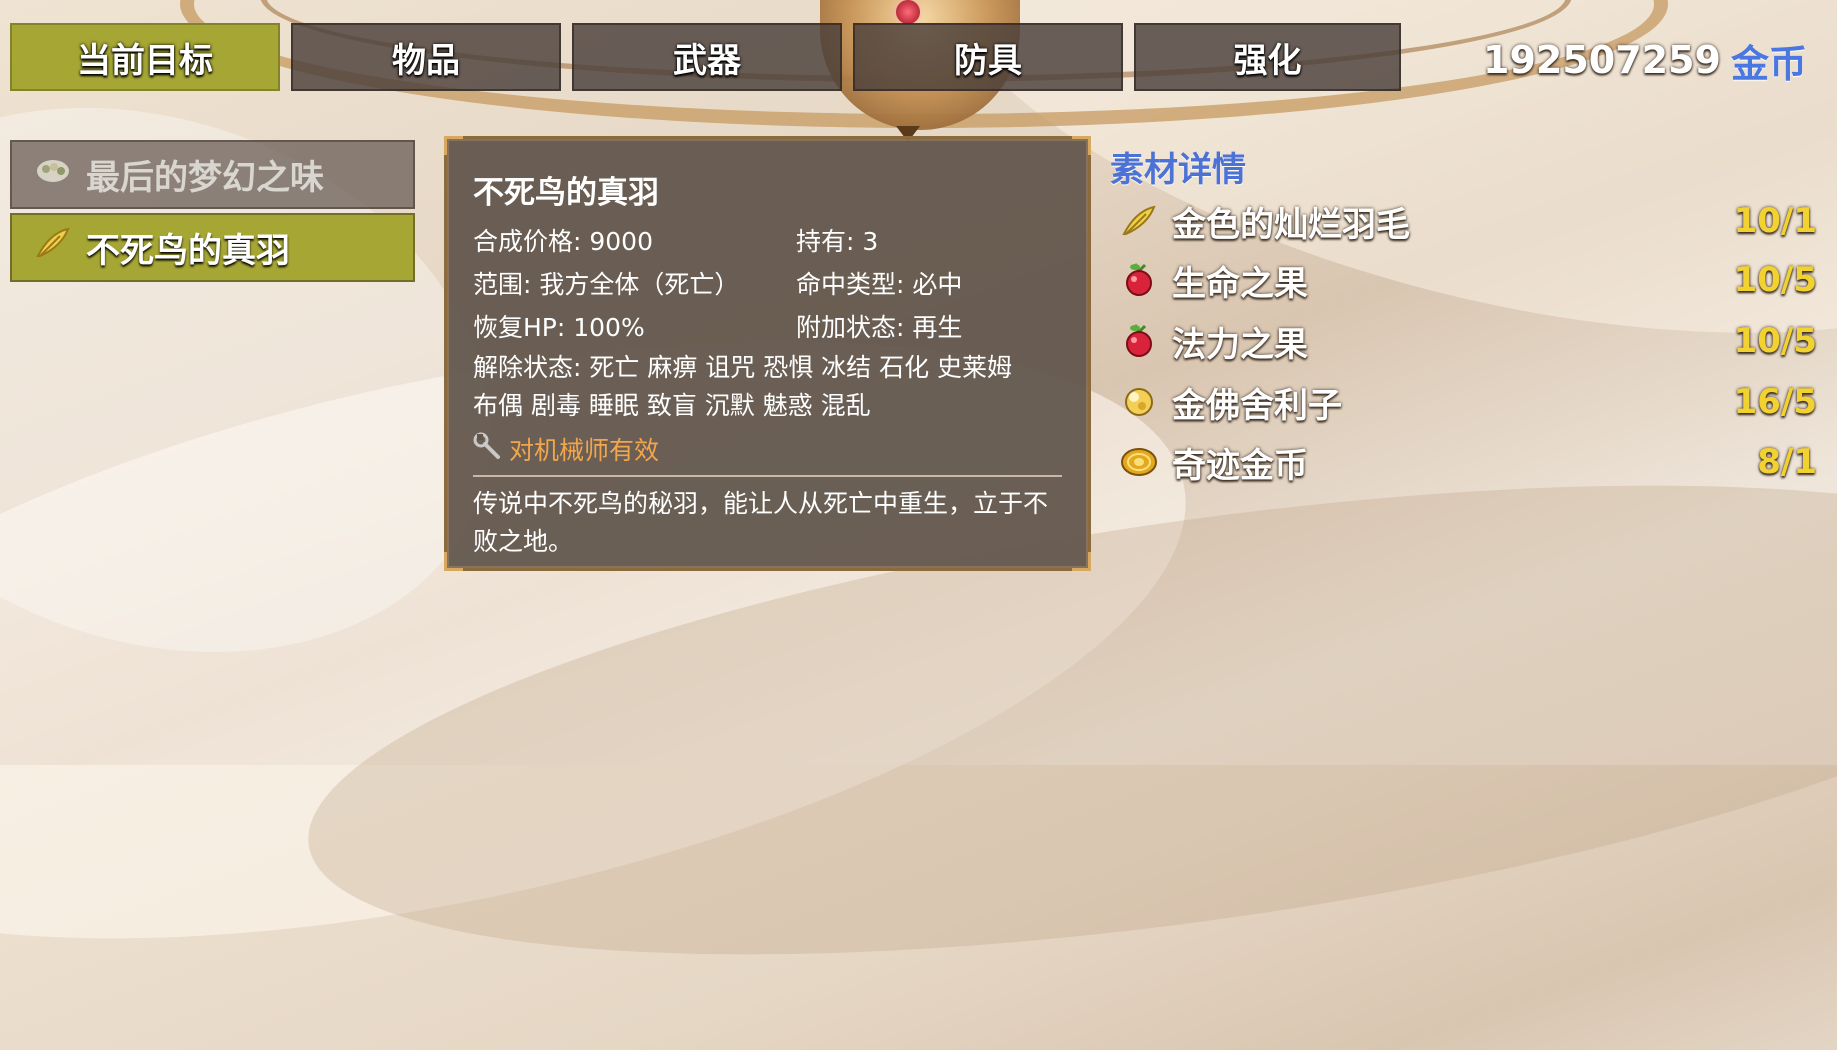 Image resolution: width=1837 pixels, height=1050 pixels. I want to click on material-name: 法力之果, so click(1240, 344).